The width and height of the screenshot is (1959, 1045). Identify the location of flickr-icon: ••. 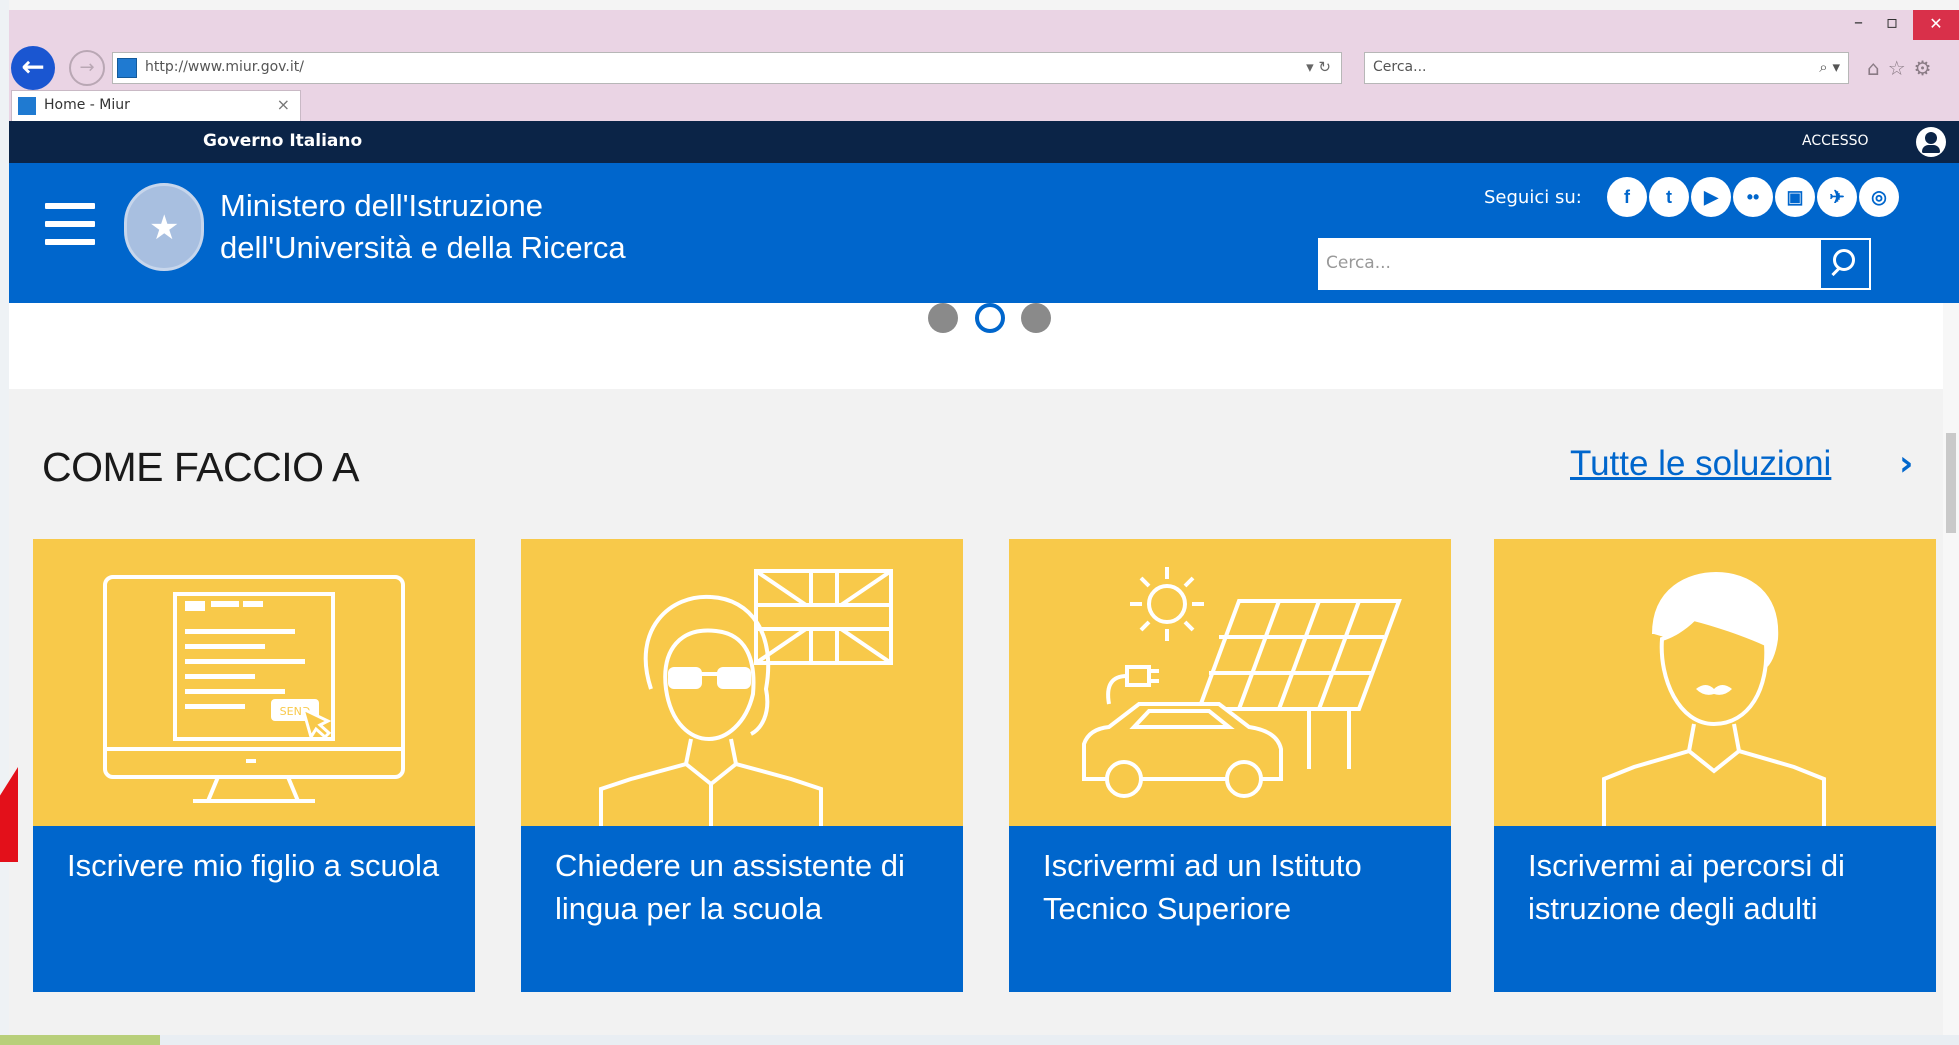
(1753, 197).